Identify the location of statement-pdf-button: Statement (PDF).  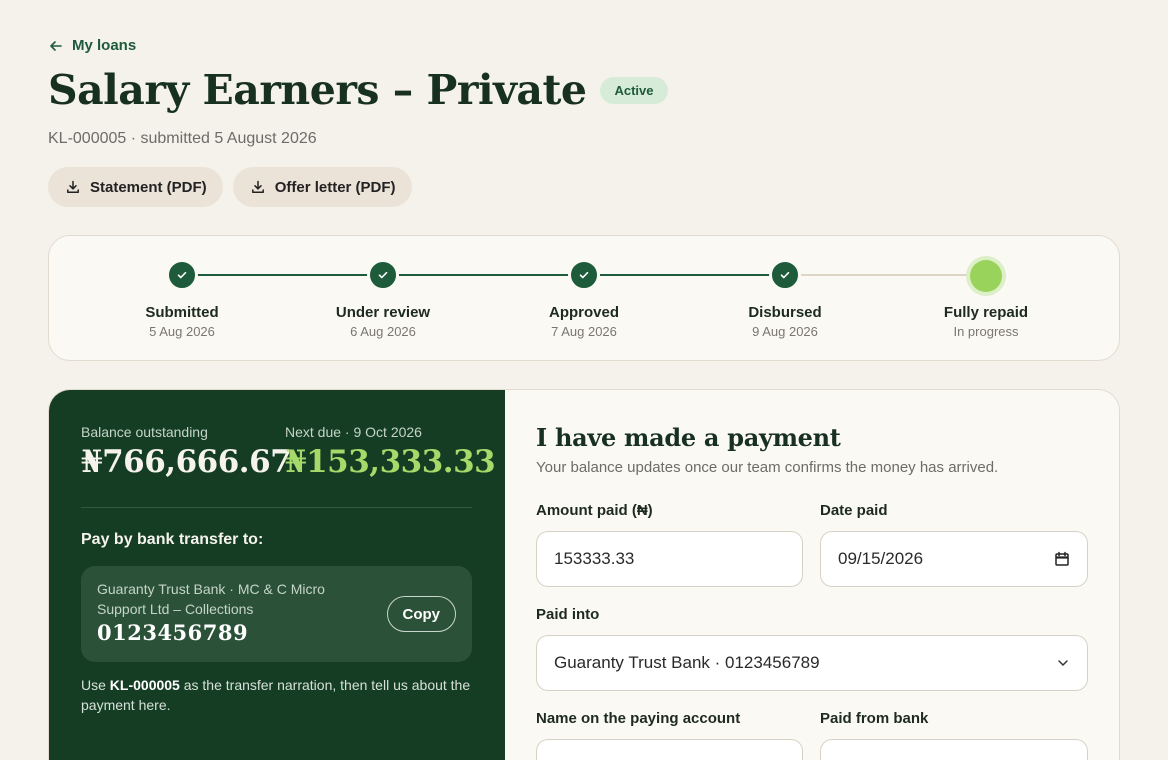
(135, 187).